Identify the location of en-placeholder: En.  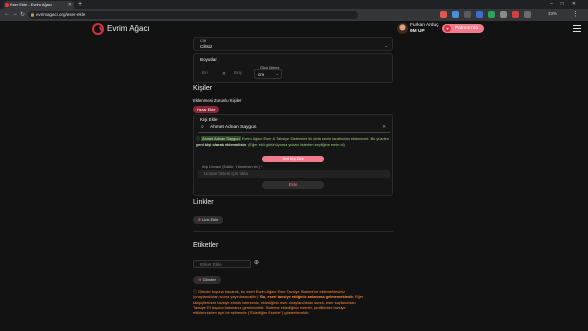
(205, 72).